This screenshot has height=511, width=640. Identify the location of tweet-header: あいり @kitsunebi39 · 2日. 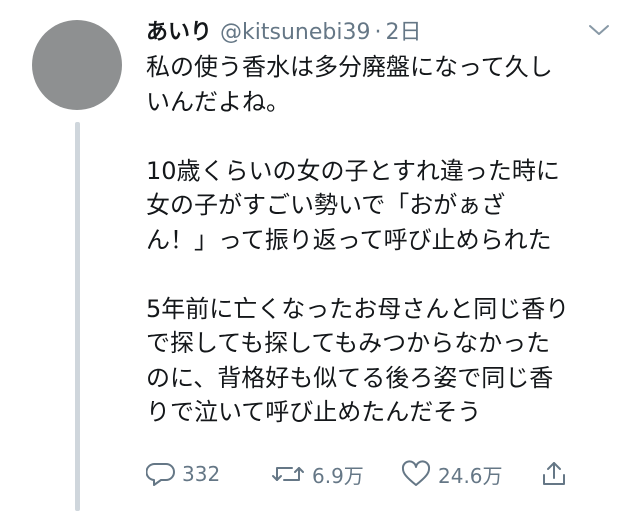
(371, 30).